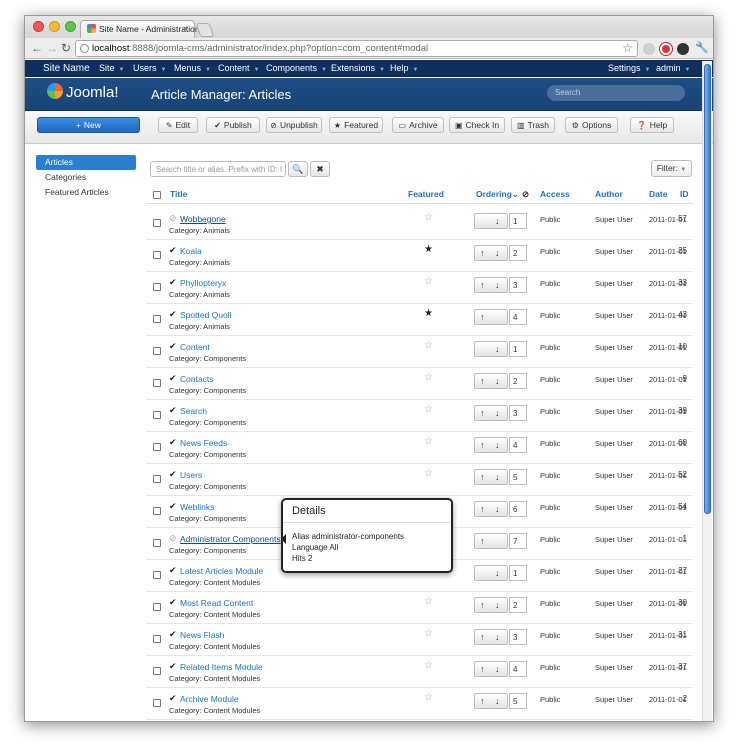 The height and width of the screenshot is (755, 738). Describe the element at coordinates (197, 379) in the screenshot. I see `article-title-link: Contacts` at that location.